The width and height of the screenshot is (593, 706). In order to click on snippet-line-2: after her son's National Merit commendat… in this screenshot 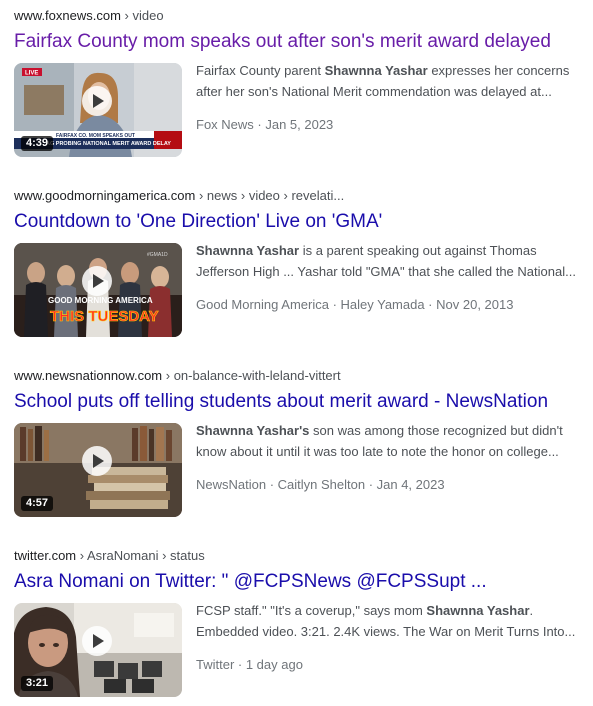, I will do `click(374, 91)`.